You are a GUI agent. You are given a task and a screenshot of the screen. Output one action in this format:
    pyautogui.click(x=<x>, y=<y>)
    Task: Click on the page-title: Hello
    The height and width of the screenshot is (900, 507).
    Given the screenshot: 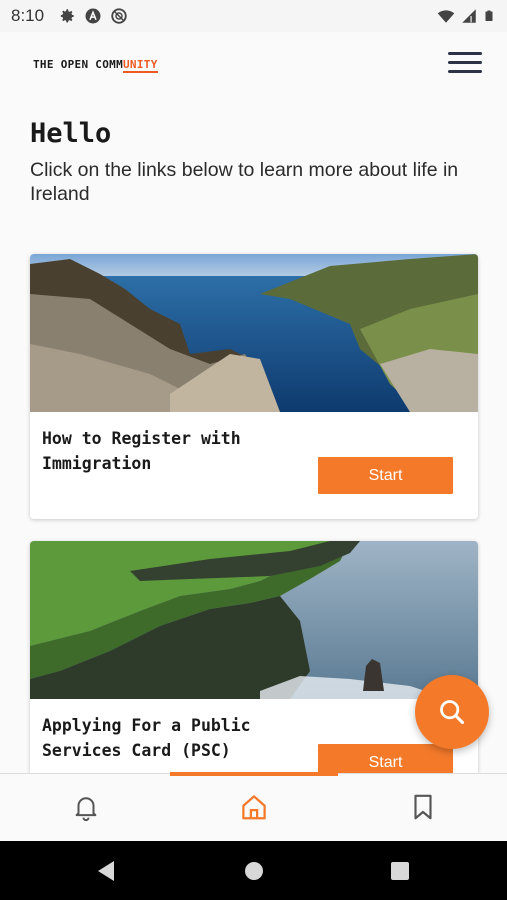 What is the action you would take?
    pyautogui.click(x=71, y=133)
    